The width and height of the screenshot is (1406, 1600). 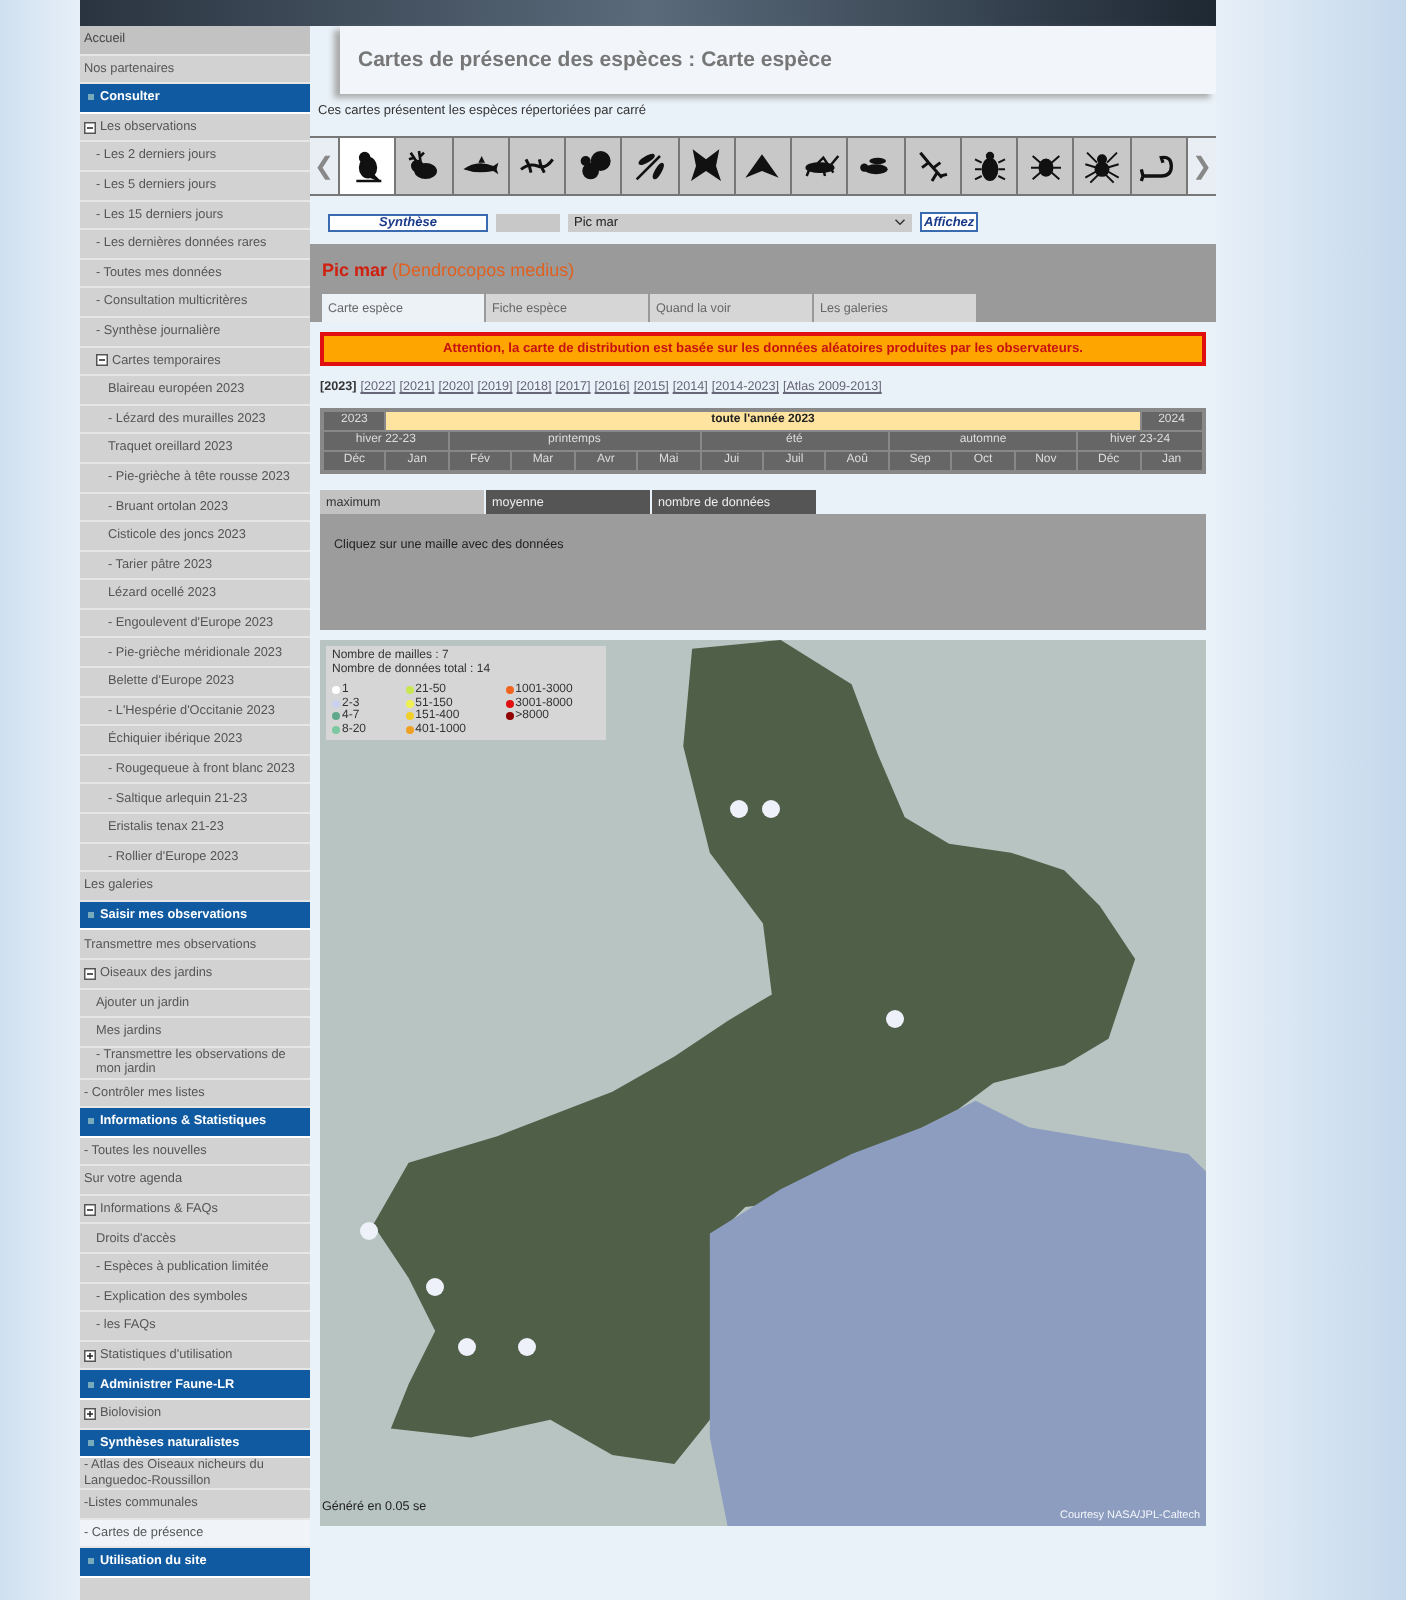 I want to click on next-button: ❯, so click(x=1202, y=166).